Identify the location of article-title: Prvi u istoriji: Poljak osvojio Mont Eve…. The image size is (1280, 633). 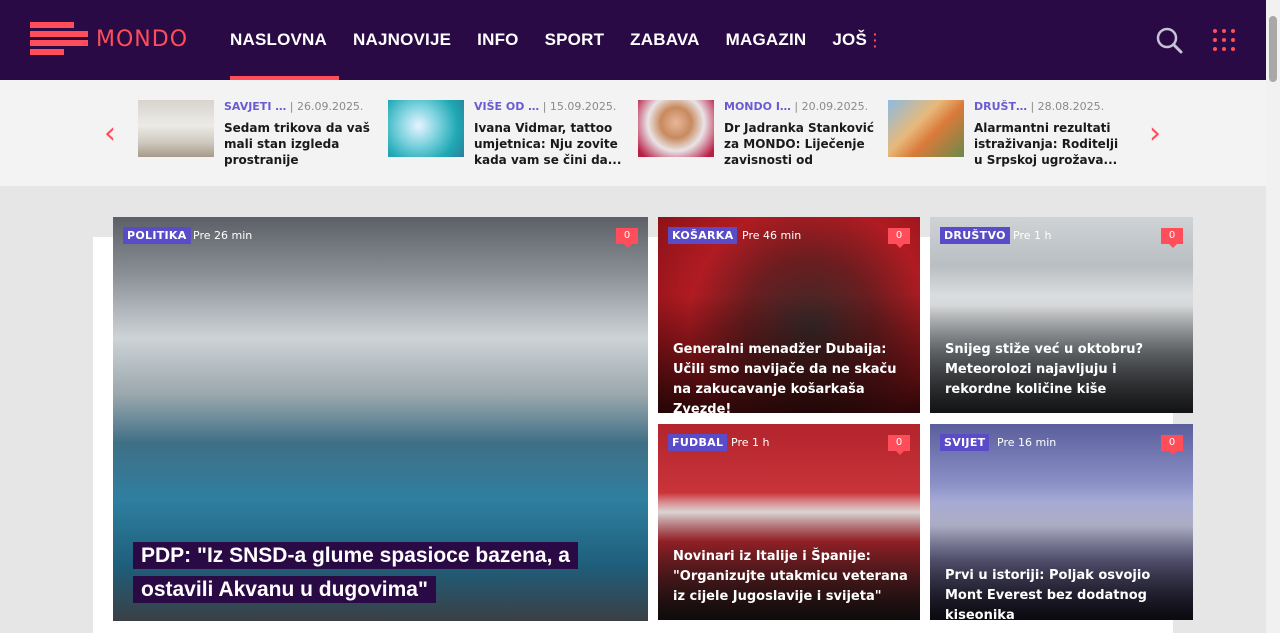
(1063, 593).